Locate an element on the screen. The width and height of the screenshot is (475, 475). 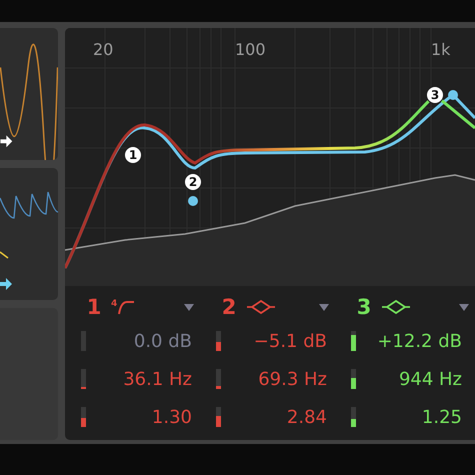
parameter-value: 69.3 Hz is located at coordinates (277, 379).